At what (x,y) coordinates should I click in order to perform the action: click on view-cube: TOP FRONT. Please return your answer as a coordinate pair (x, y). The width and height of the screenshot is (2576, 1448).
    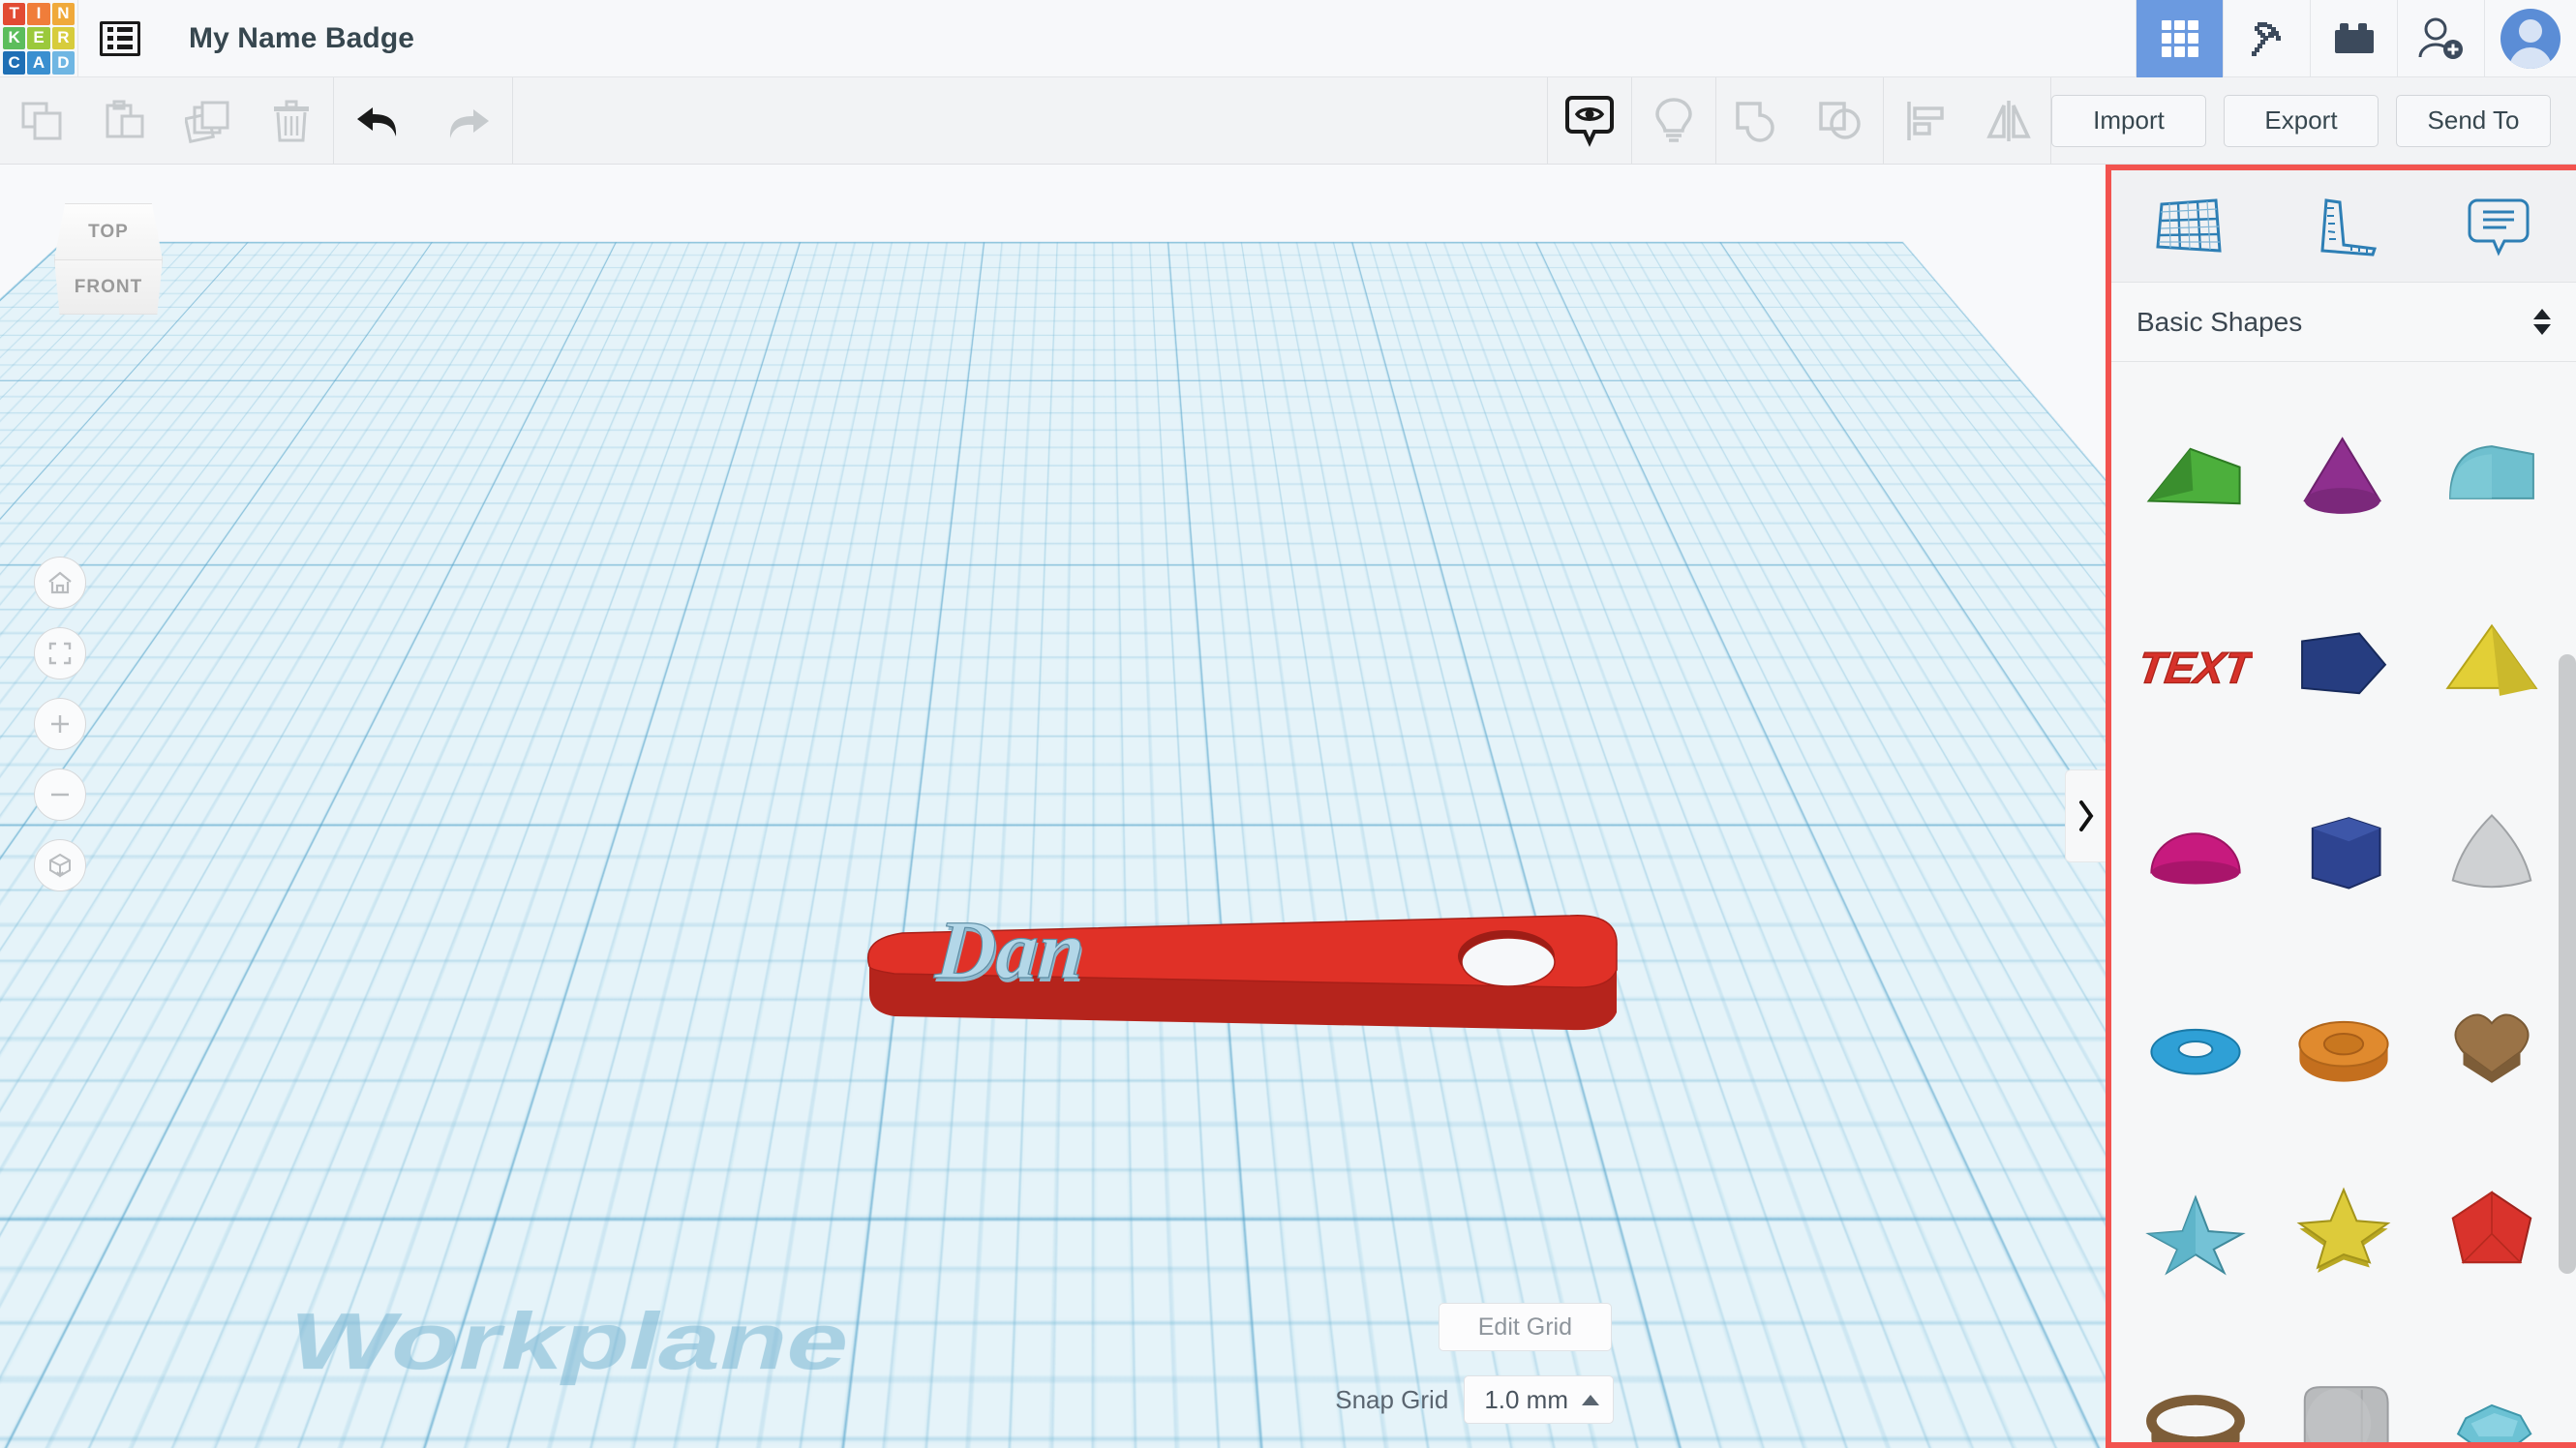
    Looking at the image, I should click on (108, 259).